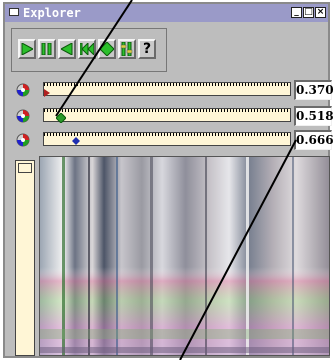  Describe the element at coordinates (52, 13) in the screenshot. I see `window-title: Explorer` at that location.